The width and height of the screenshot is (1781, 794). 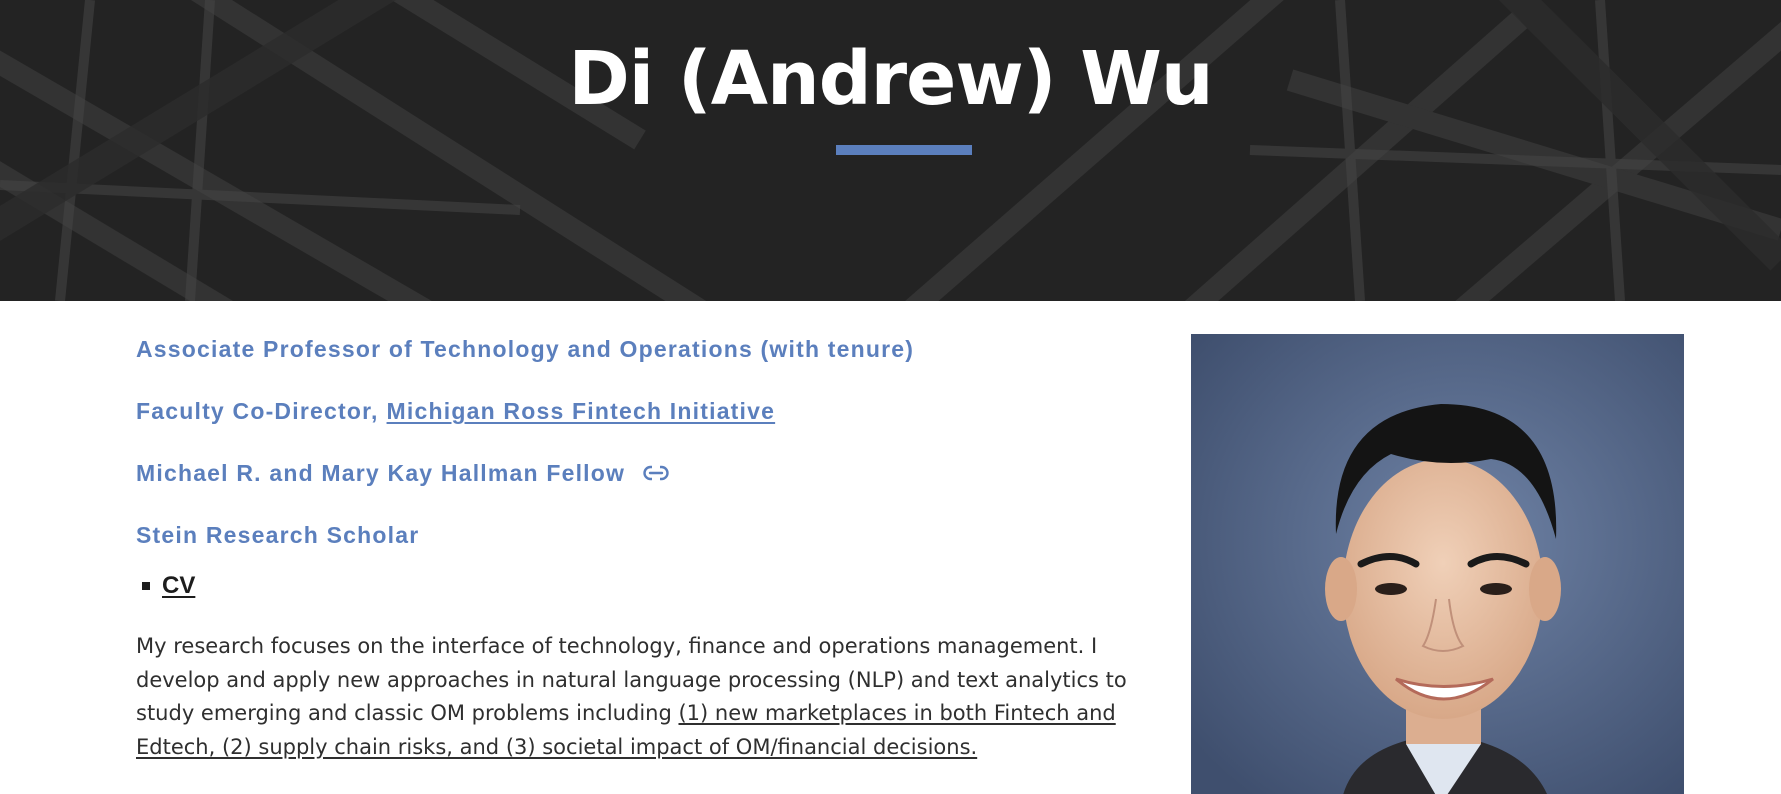 I want to click on role-fellow-text: Michael R. and Mary Kay Hallman Fellow, so click(x=381, y=473).